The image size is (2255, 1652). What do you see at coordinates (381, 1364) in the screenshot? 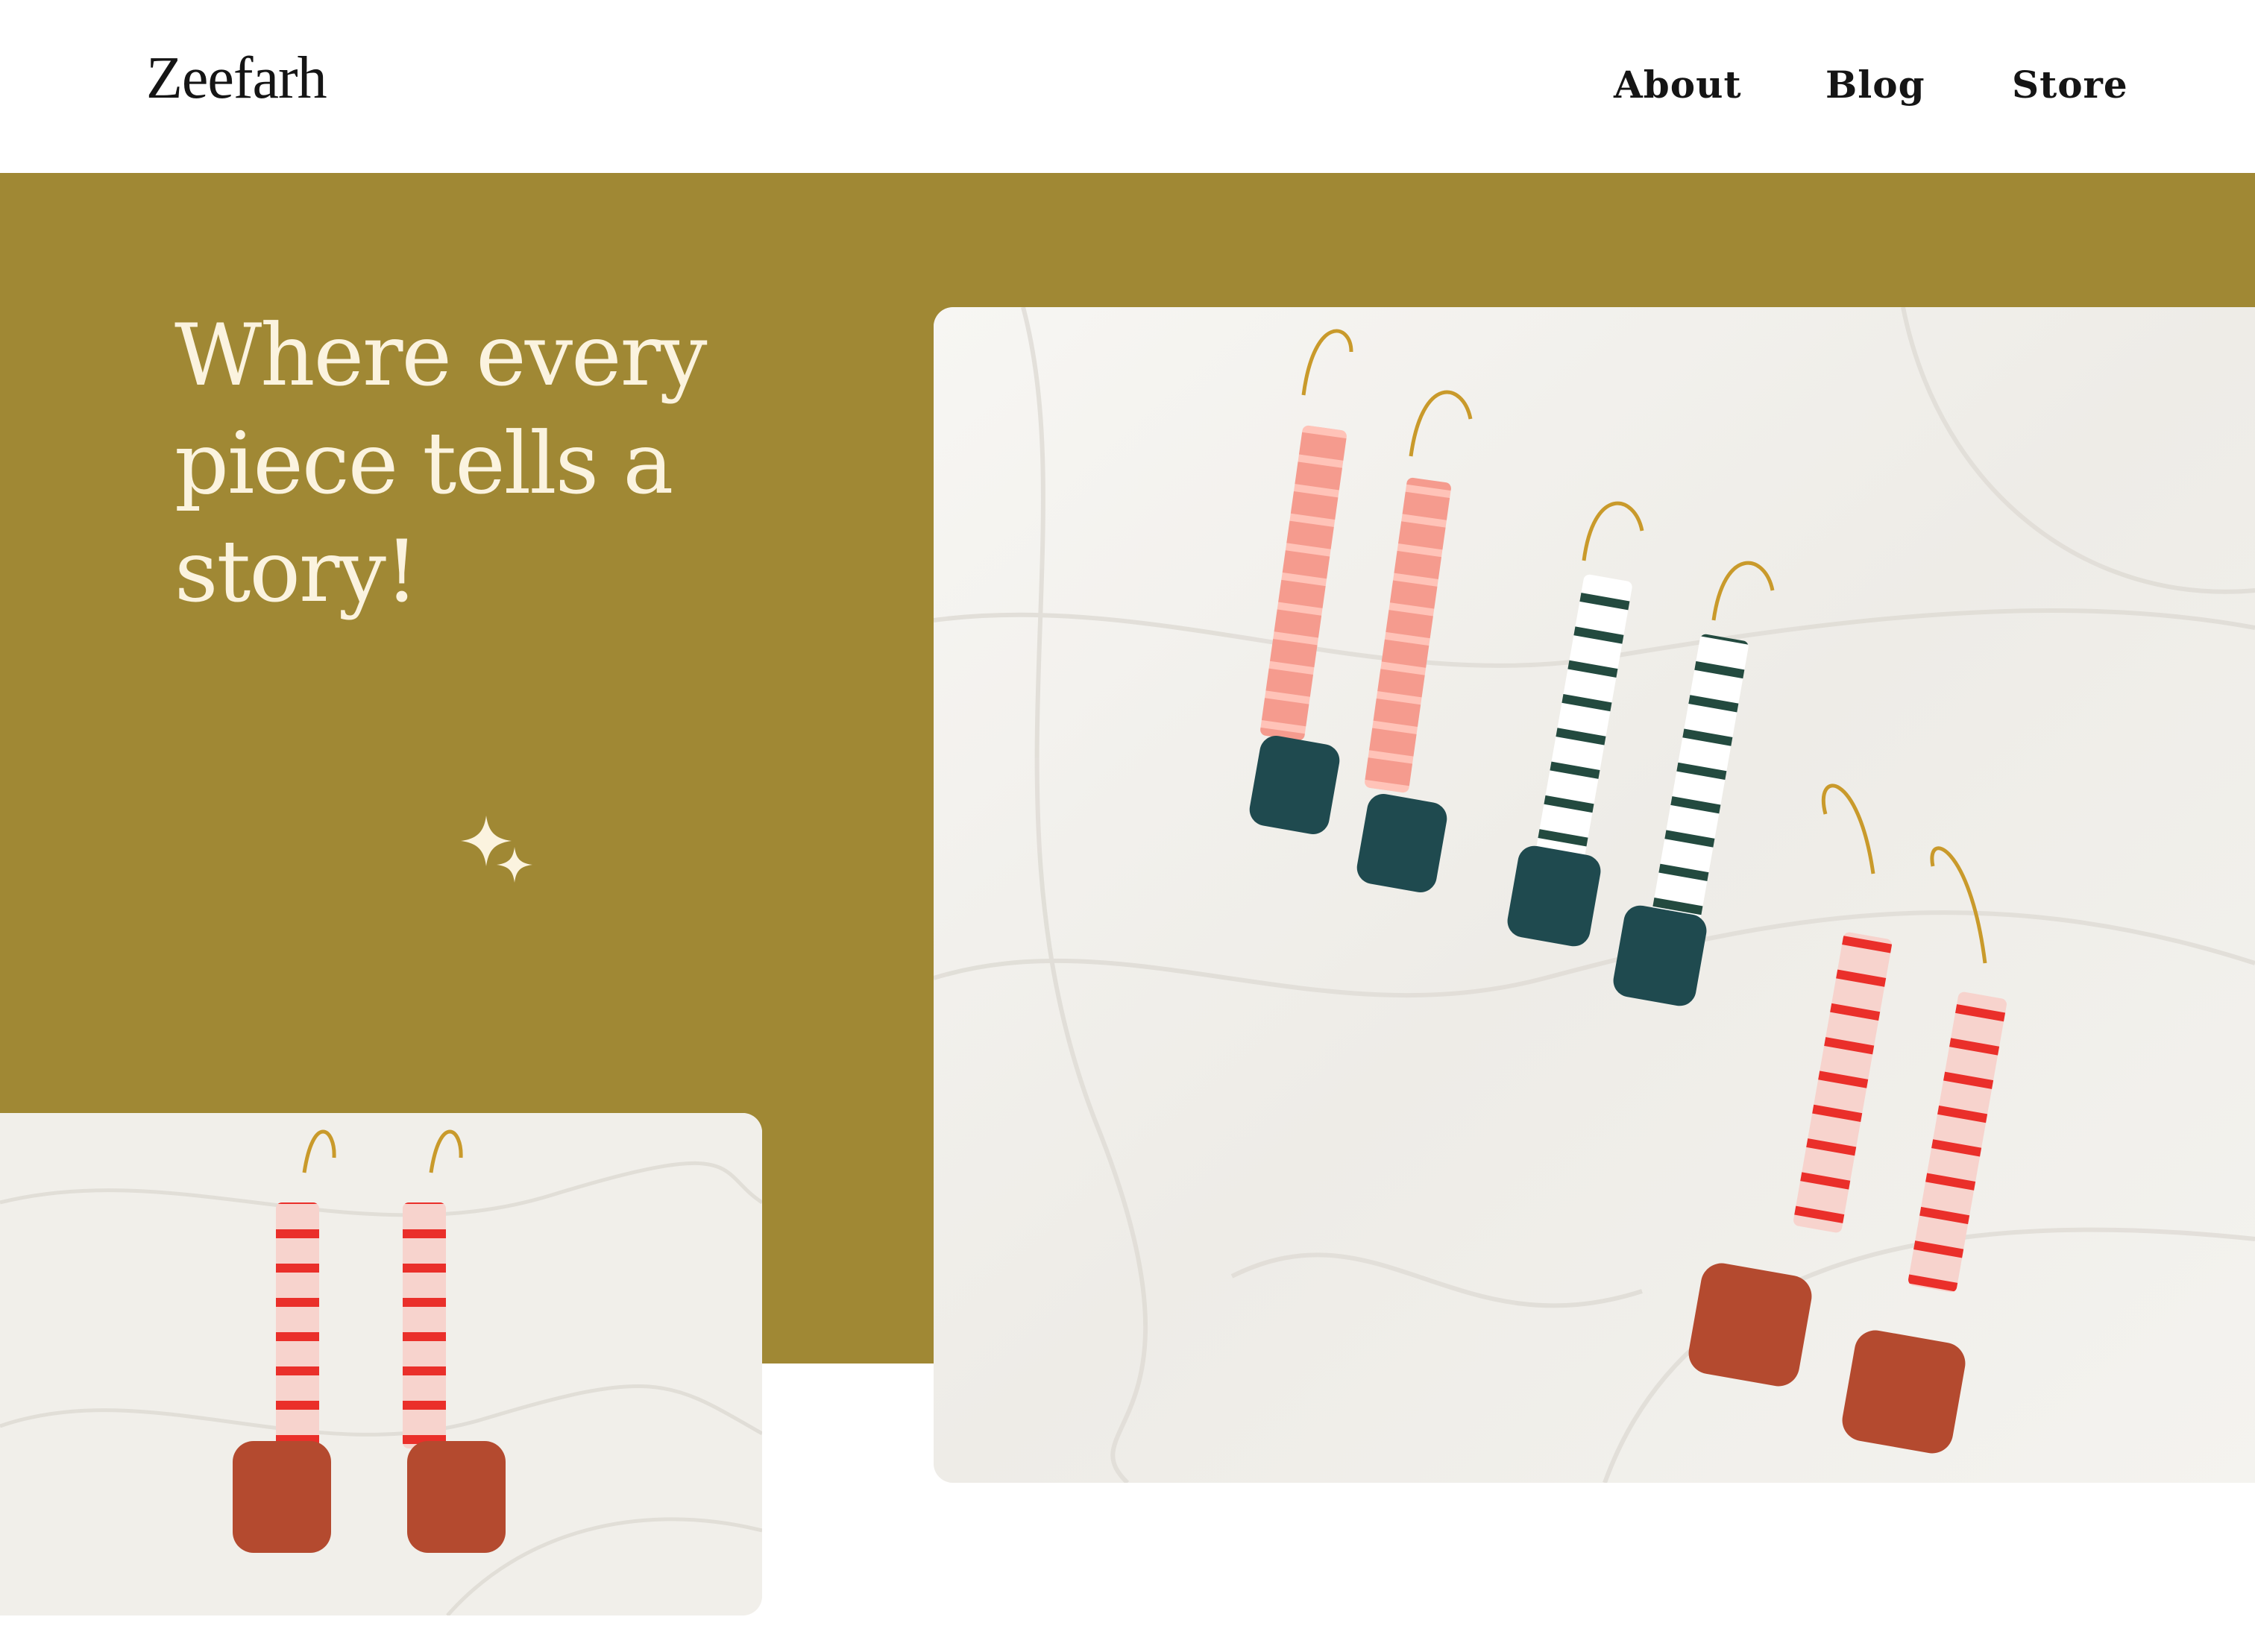
I see `red-earrings-photo` at bounding box center [381, 1364].